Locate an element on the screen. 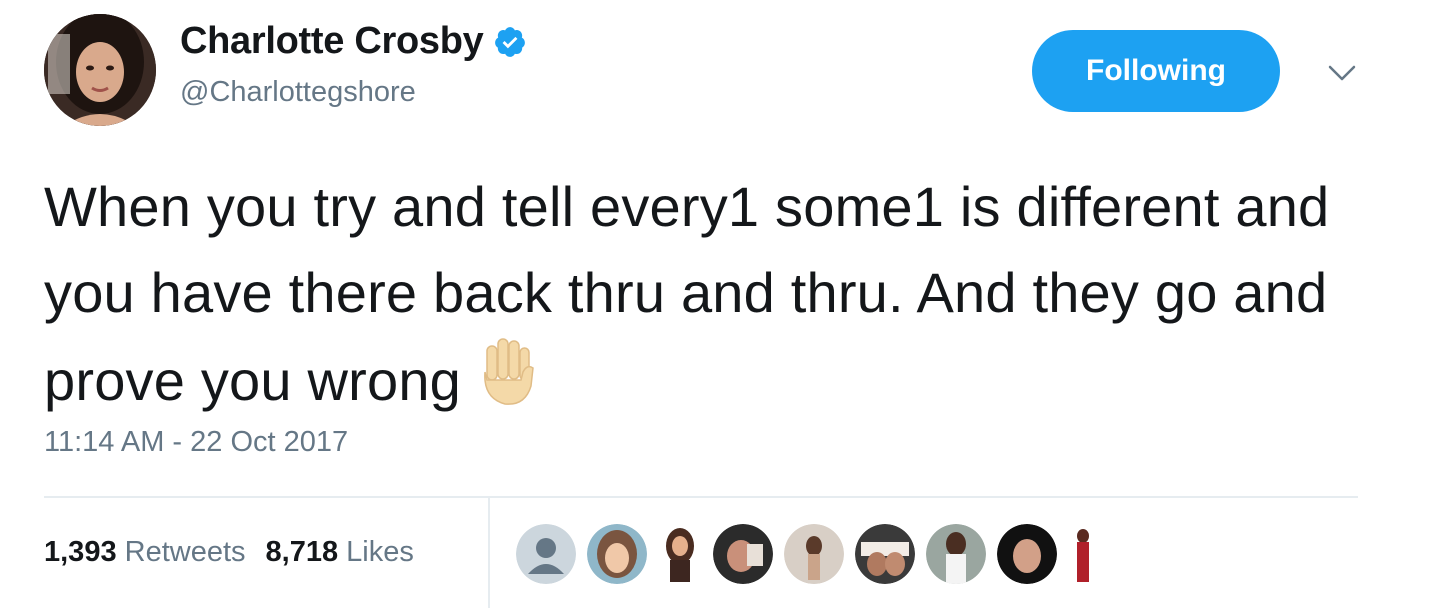  stats-separator is located at coordinates (489, 553).